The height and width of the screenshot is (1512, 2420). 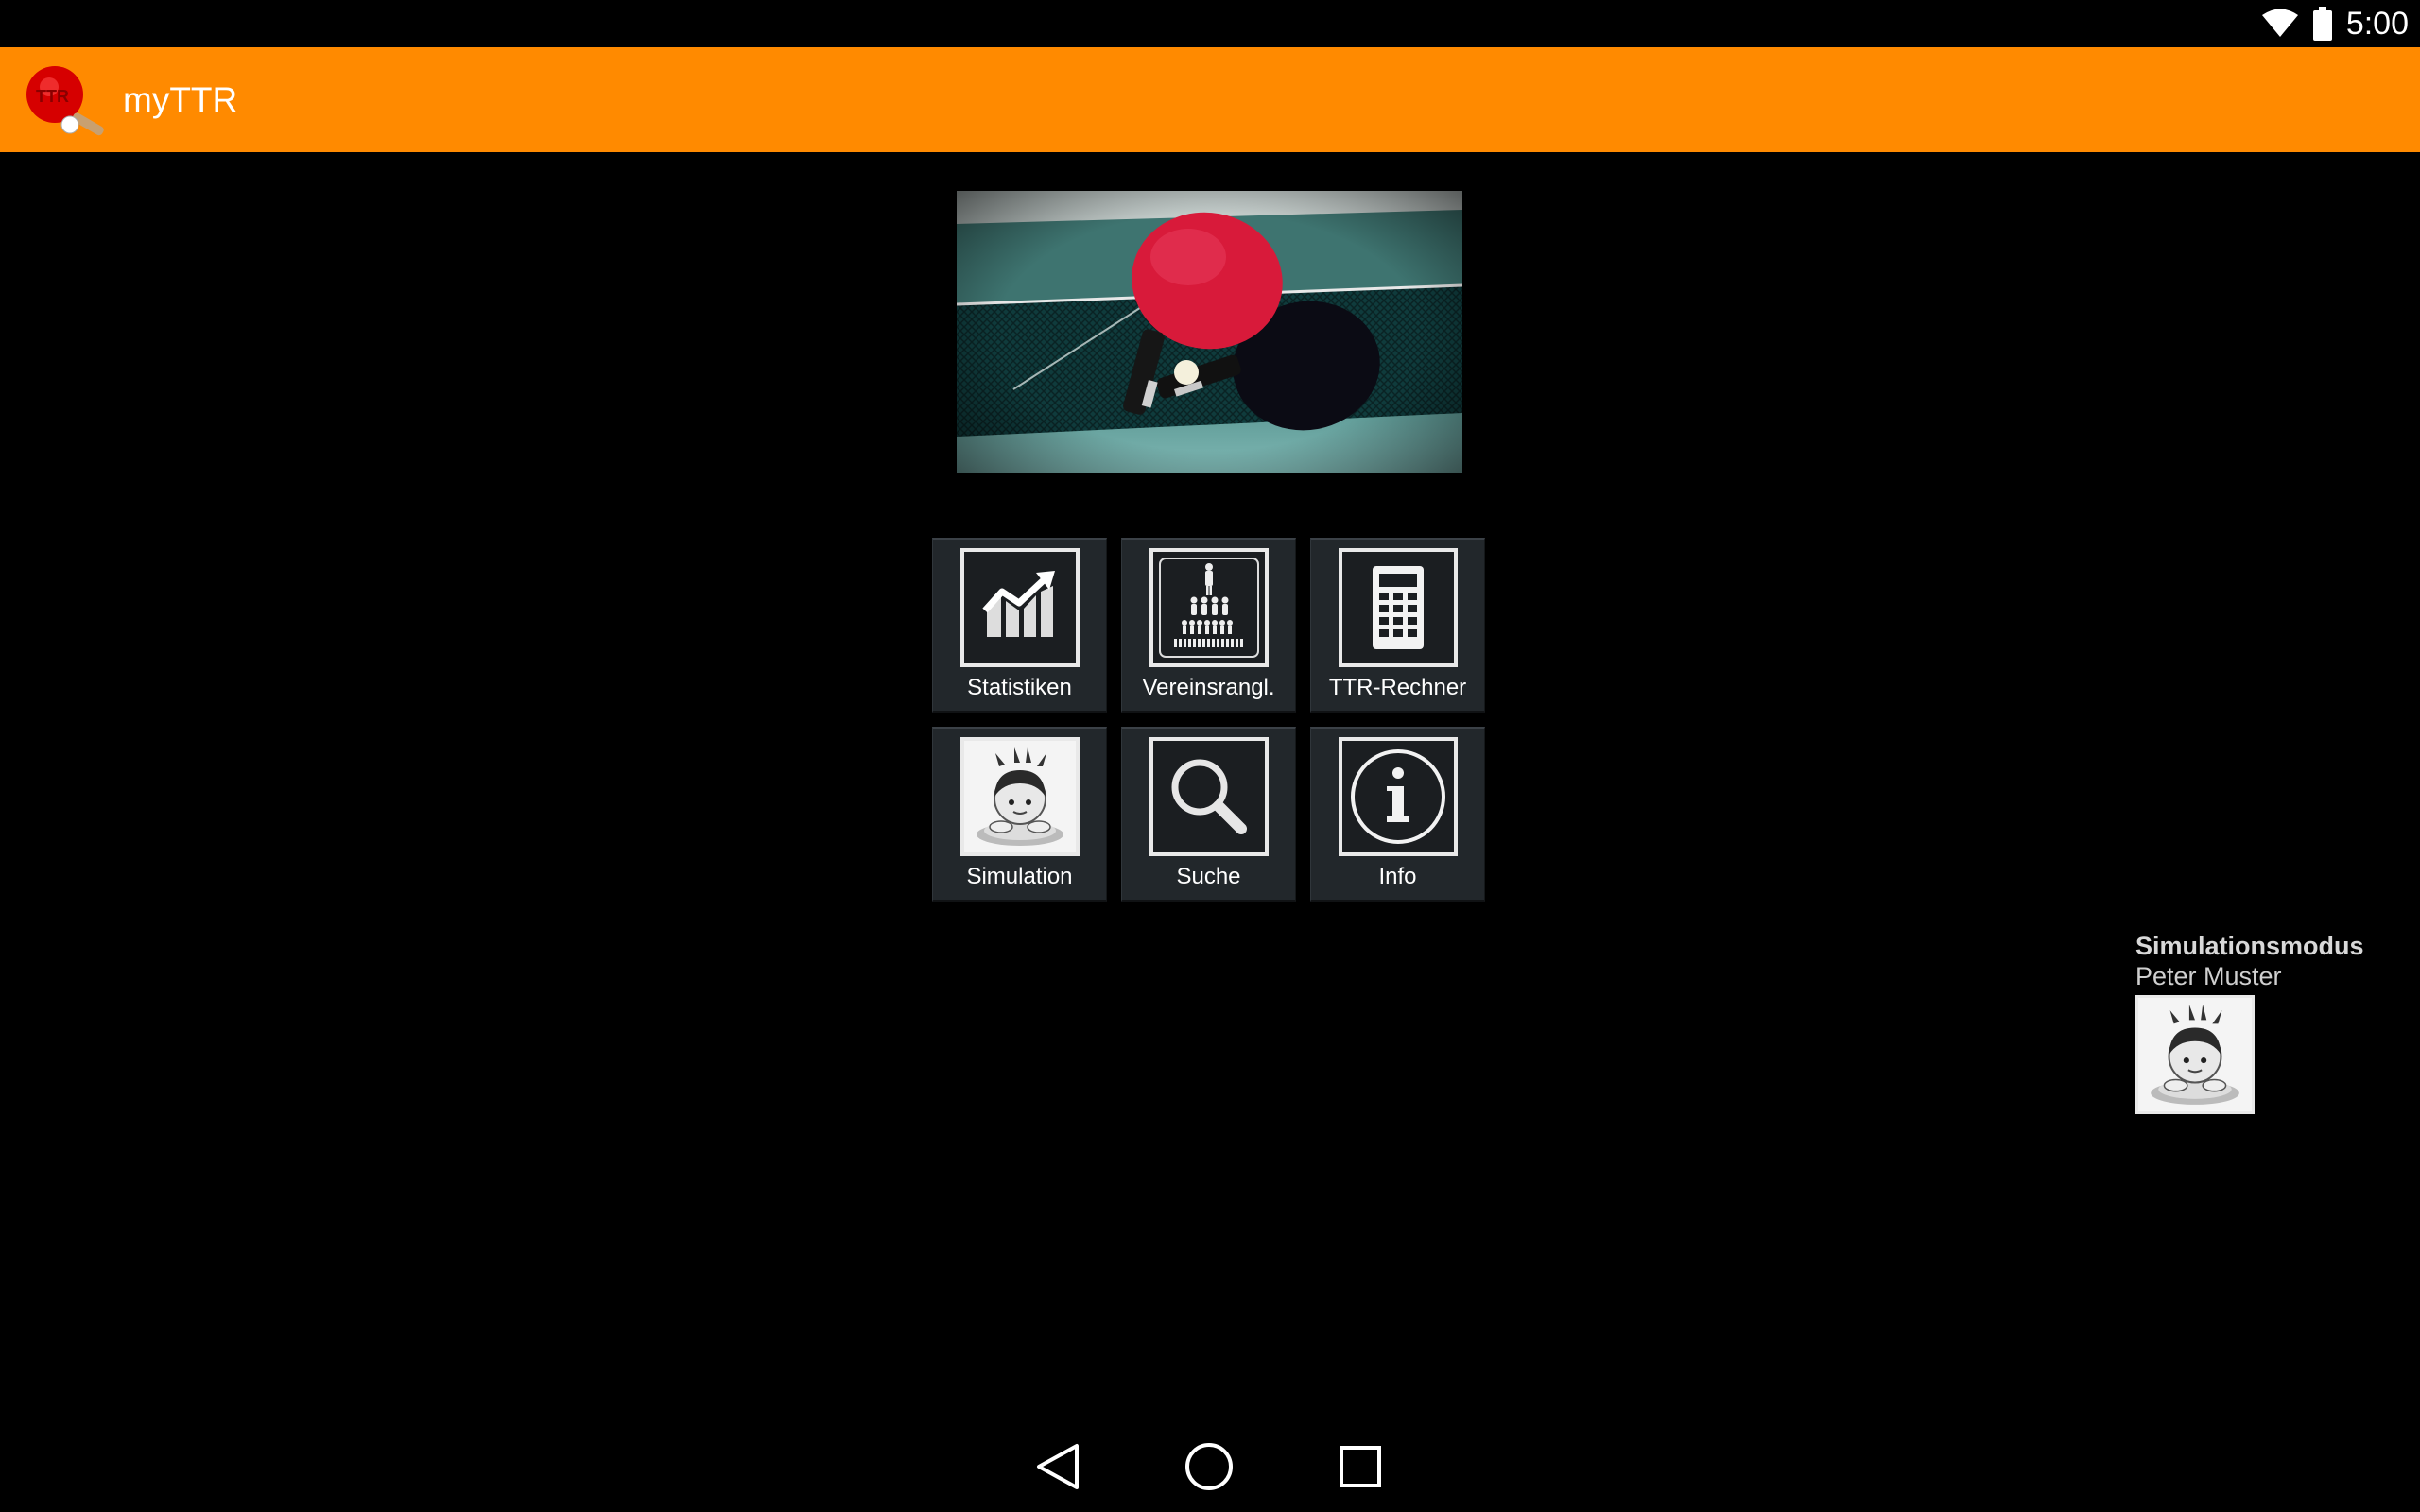 I want to click on tile-label: TTR-Rechner, so click(x=1397, y=687).